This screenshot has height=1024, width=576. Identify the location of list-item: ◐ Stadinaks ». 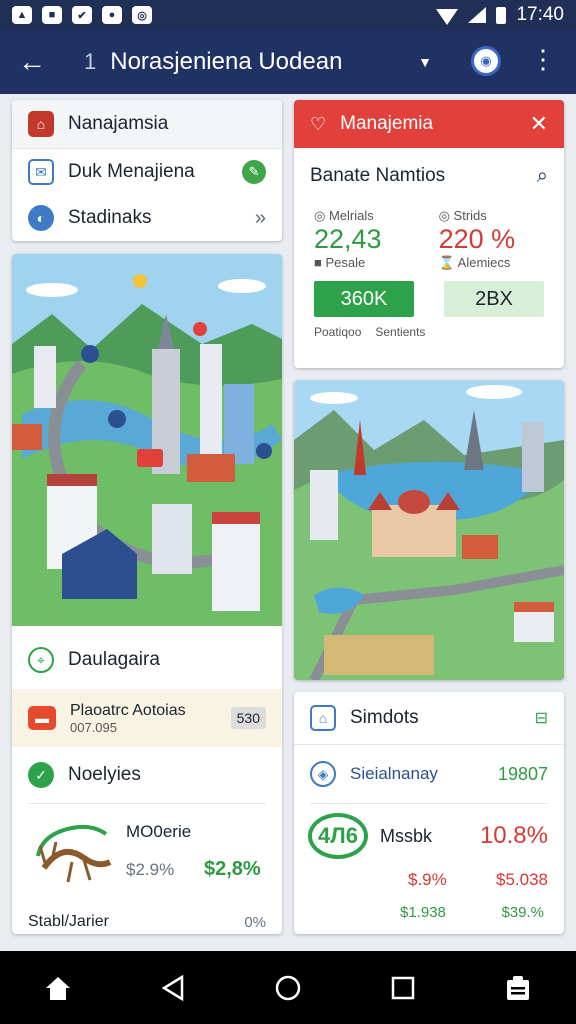
(147, 218).